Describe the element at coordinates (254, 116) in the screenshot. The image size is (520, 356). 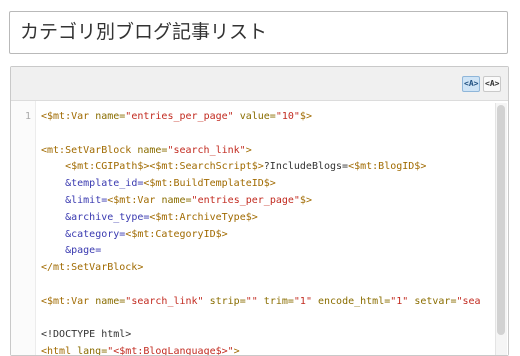
I see `code-token: value=` at that location.